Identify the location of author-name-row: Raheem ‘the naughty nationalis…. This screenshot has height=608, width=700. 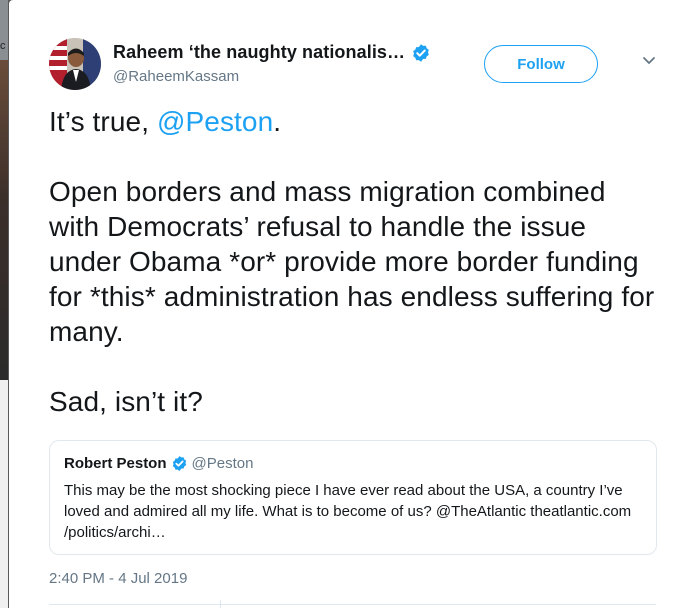
(272, 52).